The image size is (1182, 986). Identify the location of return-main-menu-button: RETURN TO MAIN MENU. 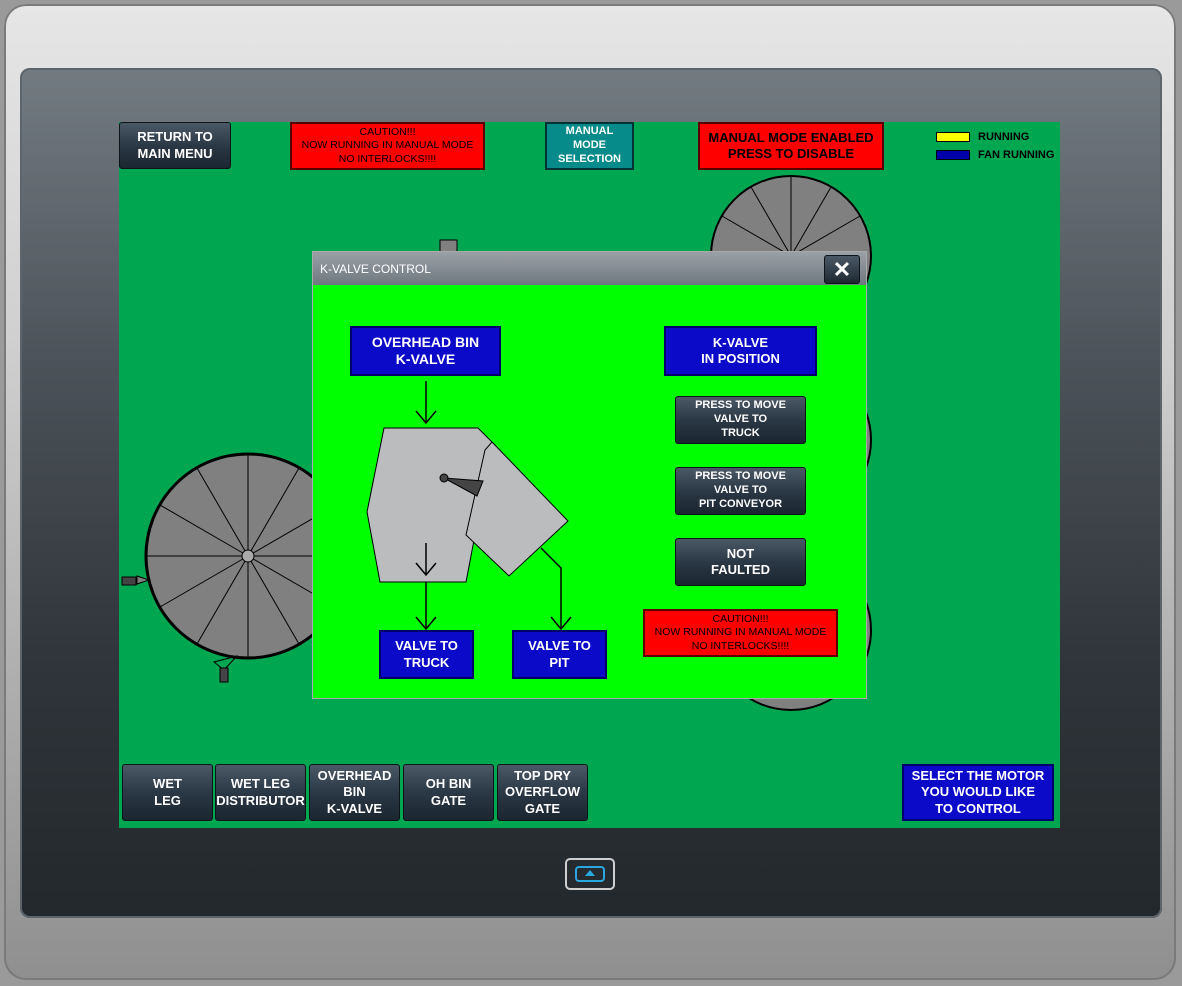
(175, 145).